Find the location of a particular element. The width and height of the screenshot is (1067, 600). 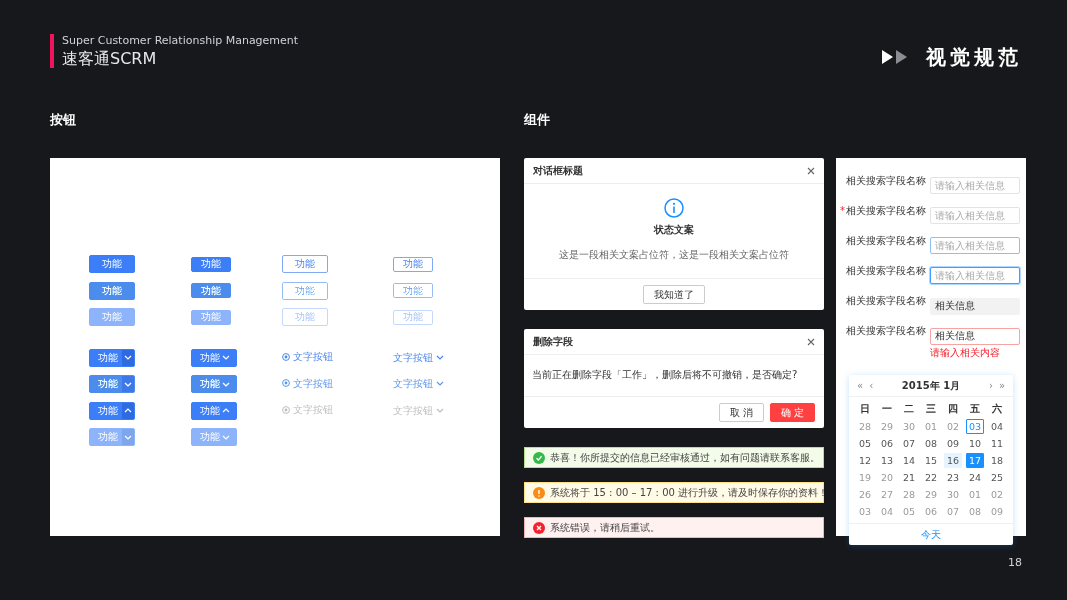

calendar-day: 22 is located at coordinates (931, 477).